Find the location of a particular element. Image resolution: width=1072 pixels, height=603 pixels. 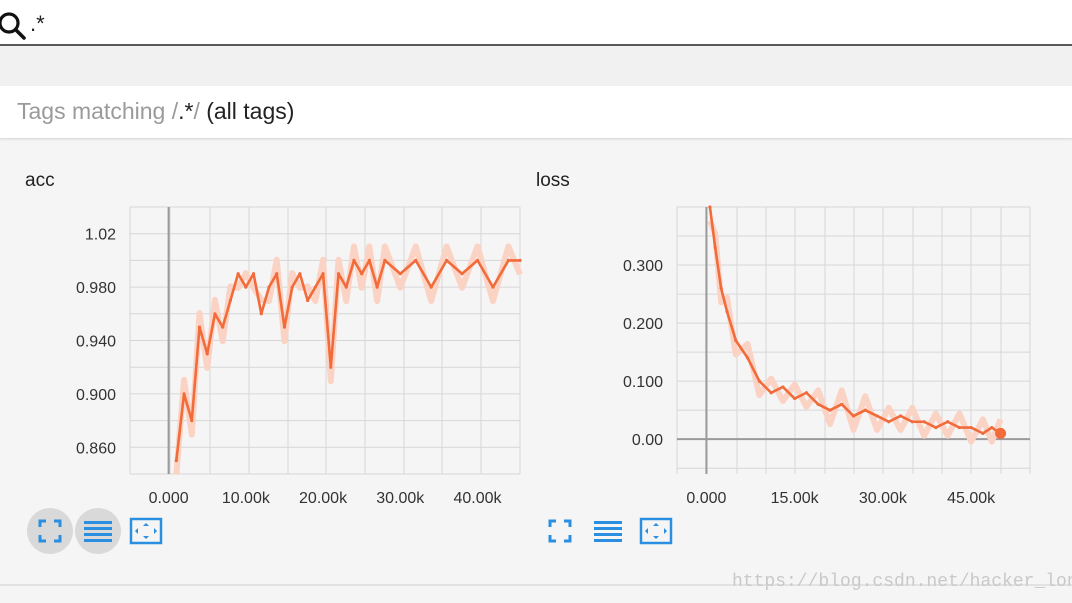

x-tick-label: 10.00k is located at coordinates (246, 498).